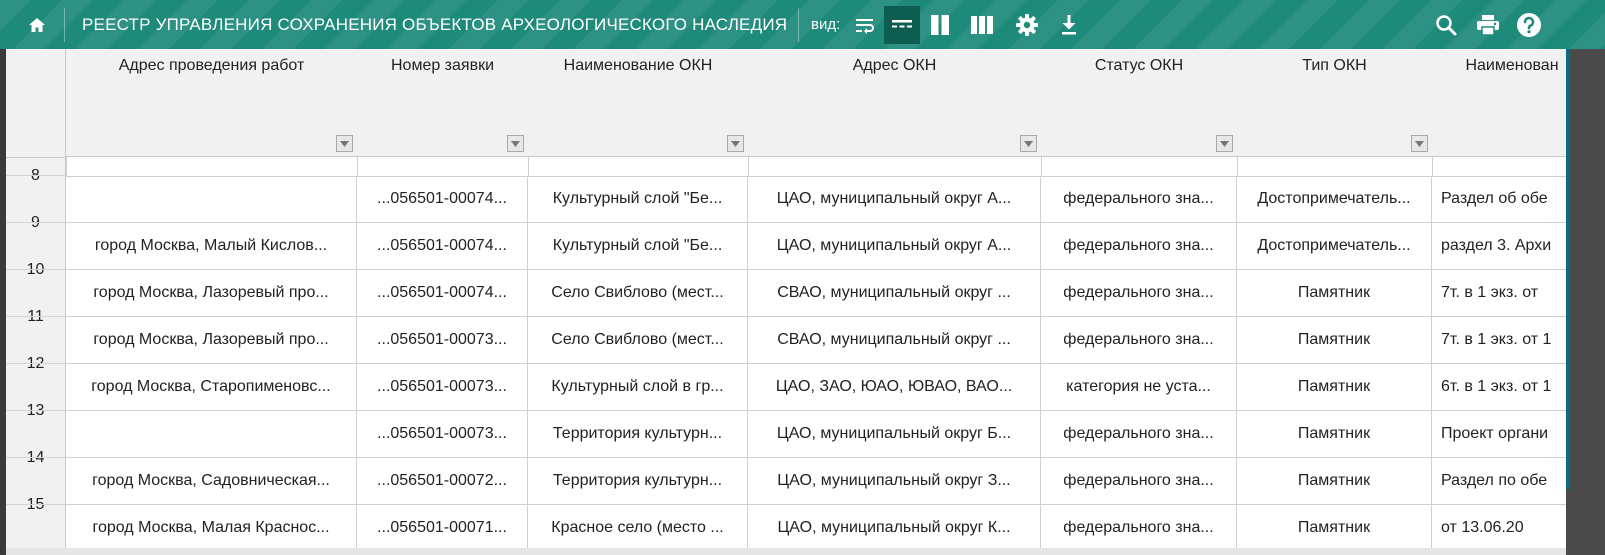  Describe the element at coordinates (1335, 103) in the screenshot. I see `column-header: Тип ОКН` at that location.